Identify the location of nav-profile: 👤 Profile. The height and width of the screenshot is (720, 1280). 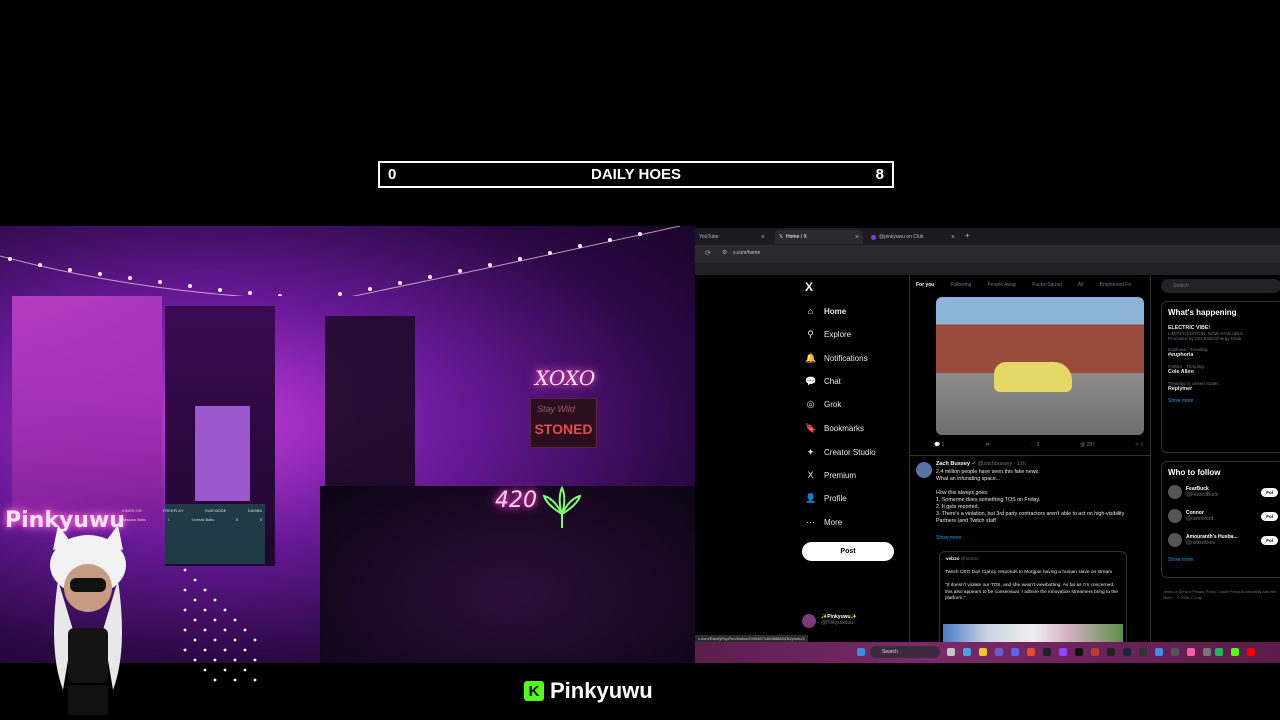
(826, 498).